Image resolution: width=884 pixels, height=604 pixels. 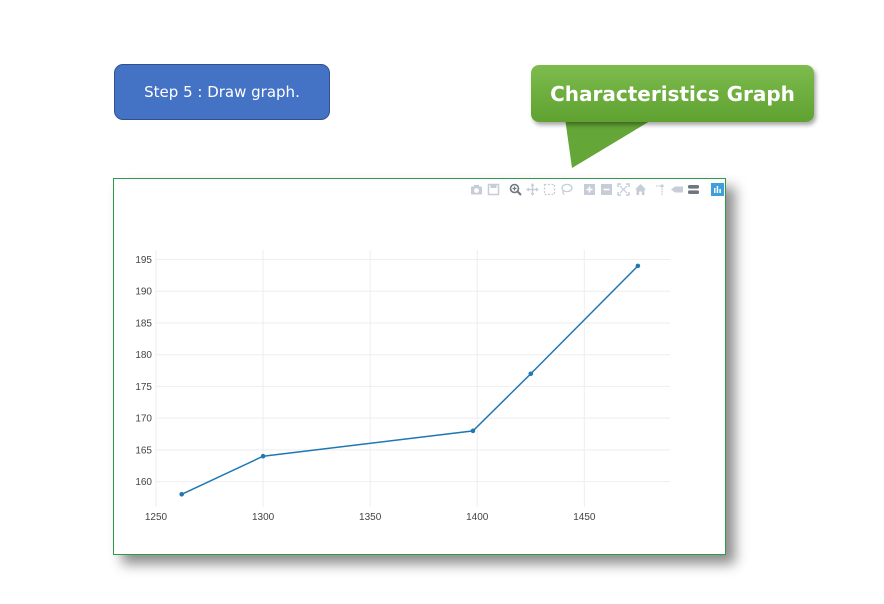 I want to click on spike-lines-icon, so click(x=660, y=189).